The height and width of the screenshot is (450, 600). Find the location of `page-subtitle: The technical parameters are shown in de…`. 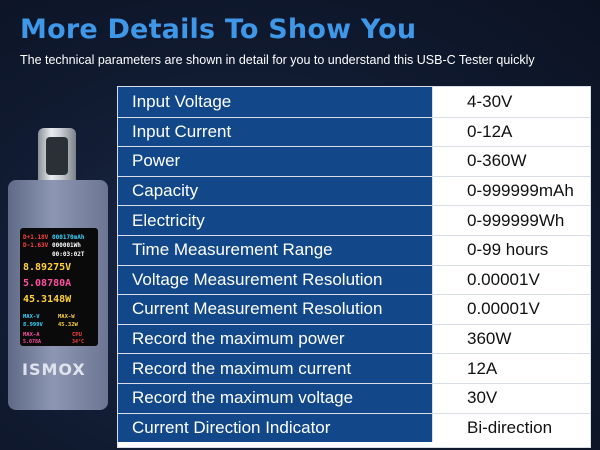

page-subtitle: The technical parameters are shown in de… is located at coordinates (277, 60).